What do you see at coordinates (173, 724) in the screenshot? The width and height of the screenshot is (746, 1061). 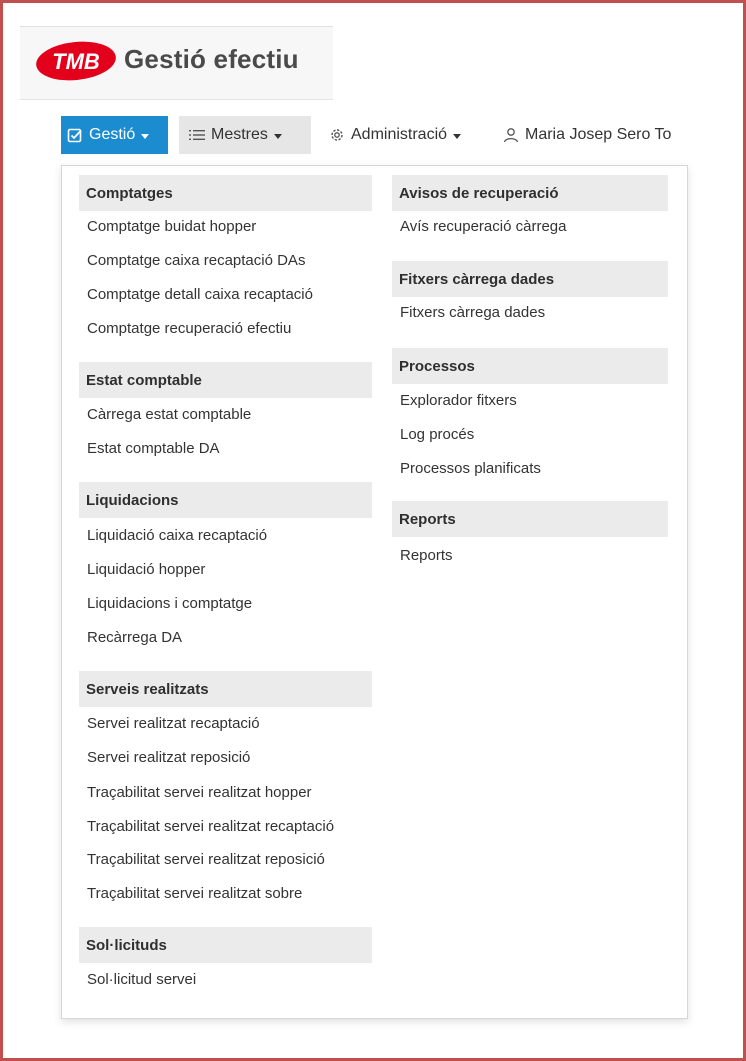 I see `menu-item: Servei realitzat recaptació` at bounding box center [173, 724].